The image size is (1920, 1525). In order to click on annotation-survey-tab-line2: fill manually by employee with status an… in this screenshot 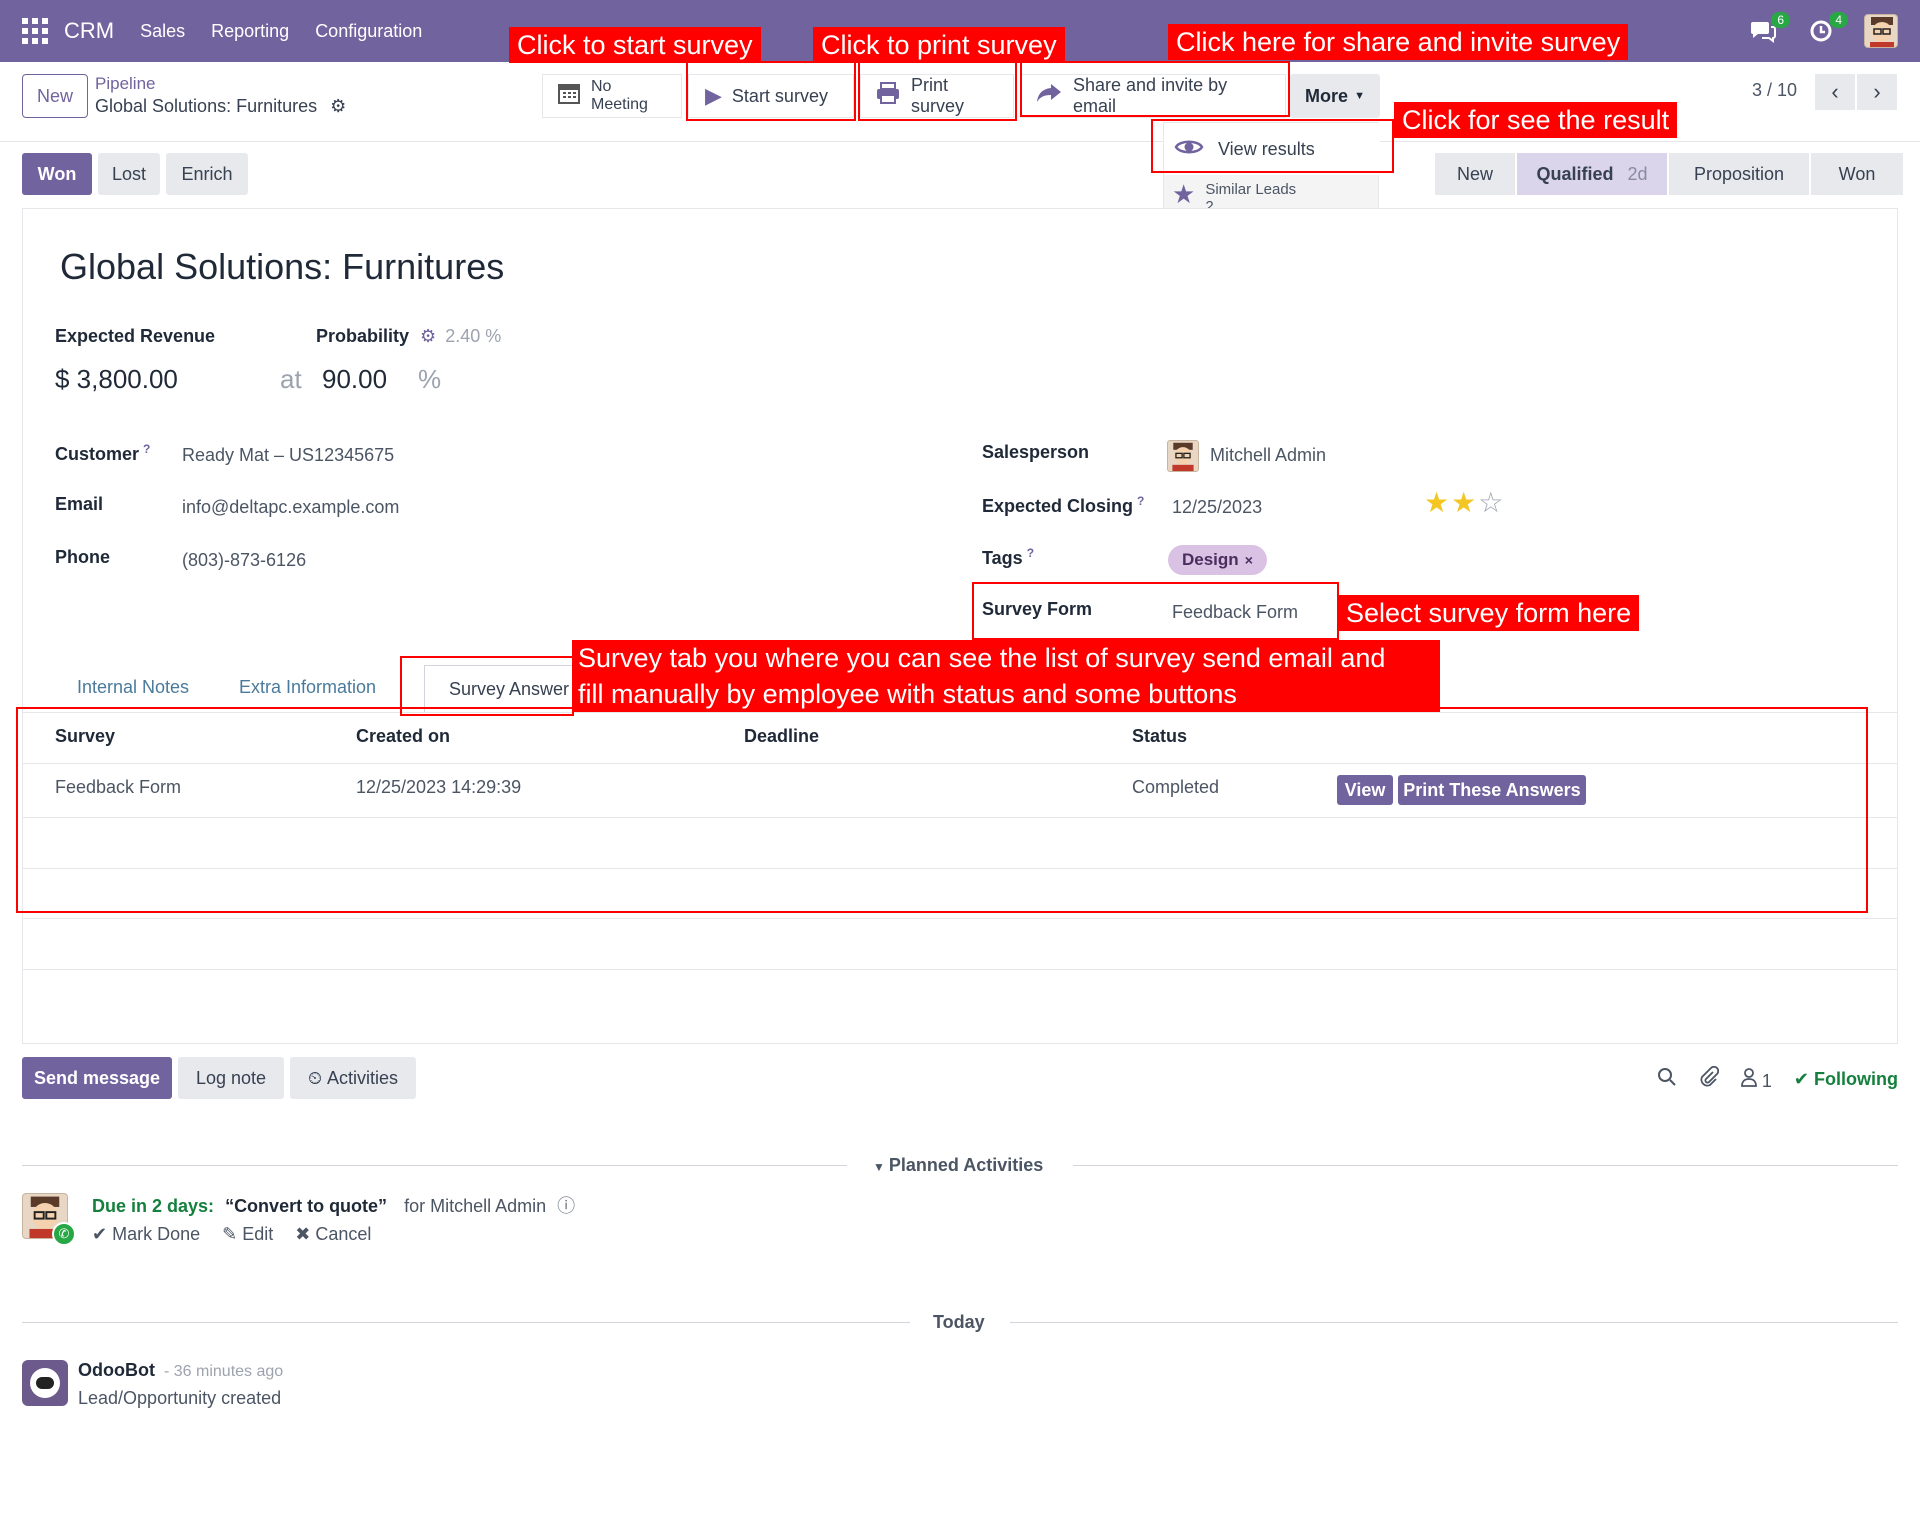, I will do `click(907, 694)`.